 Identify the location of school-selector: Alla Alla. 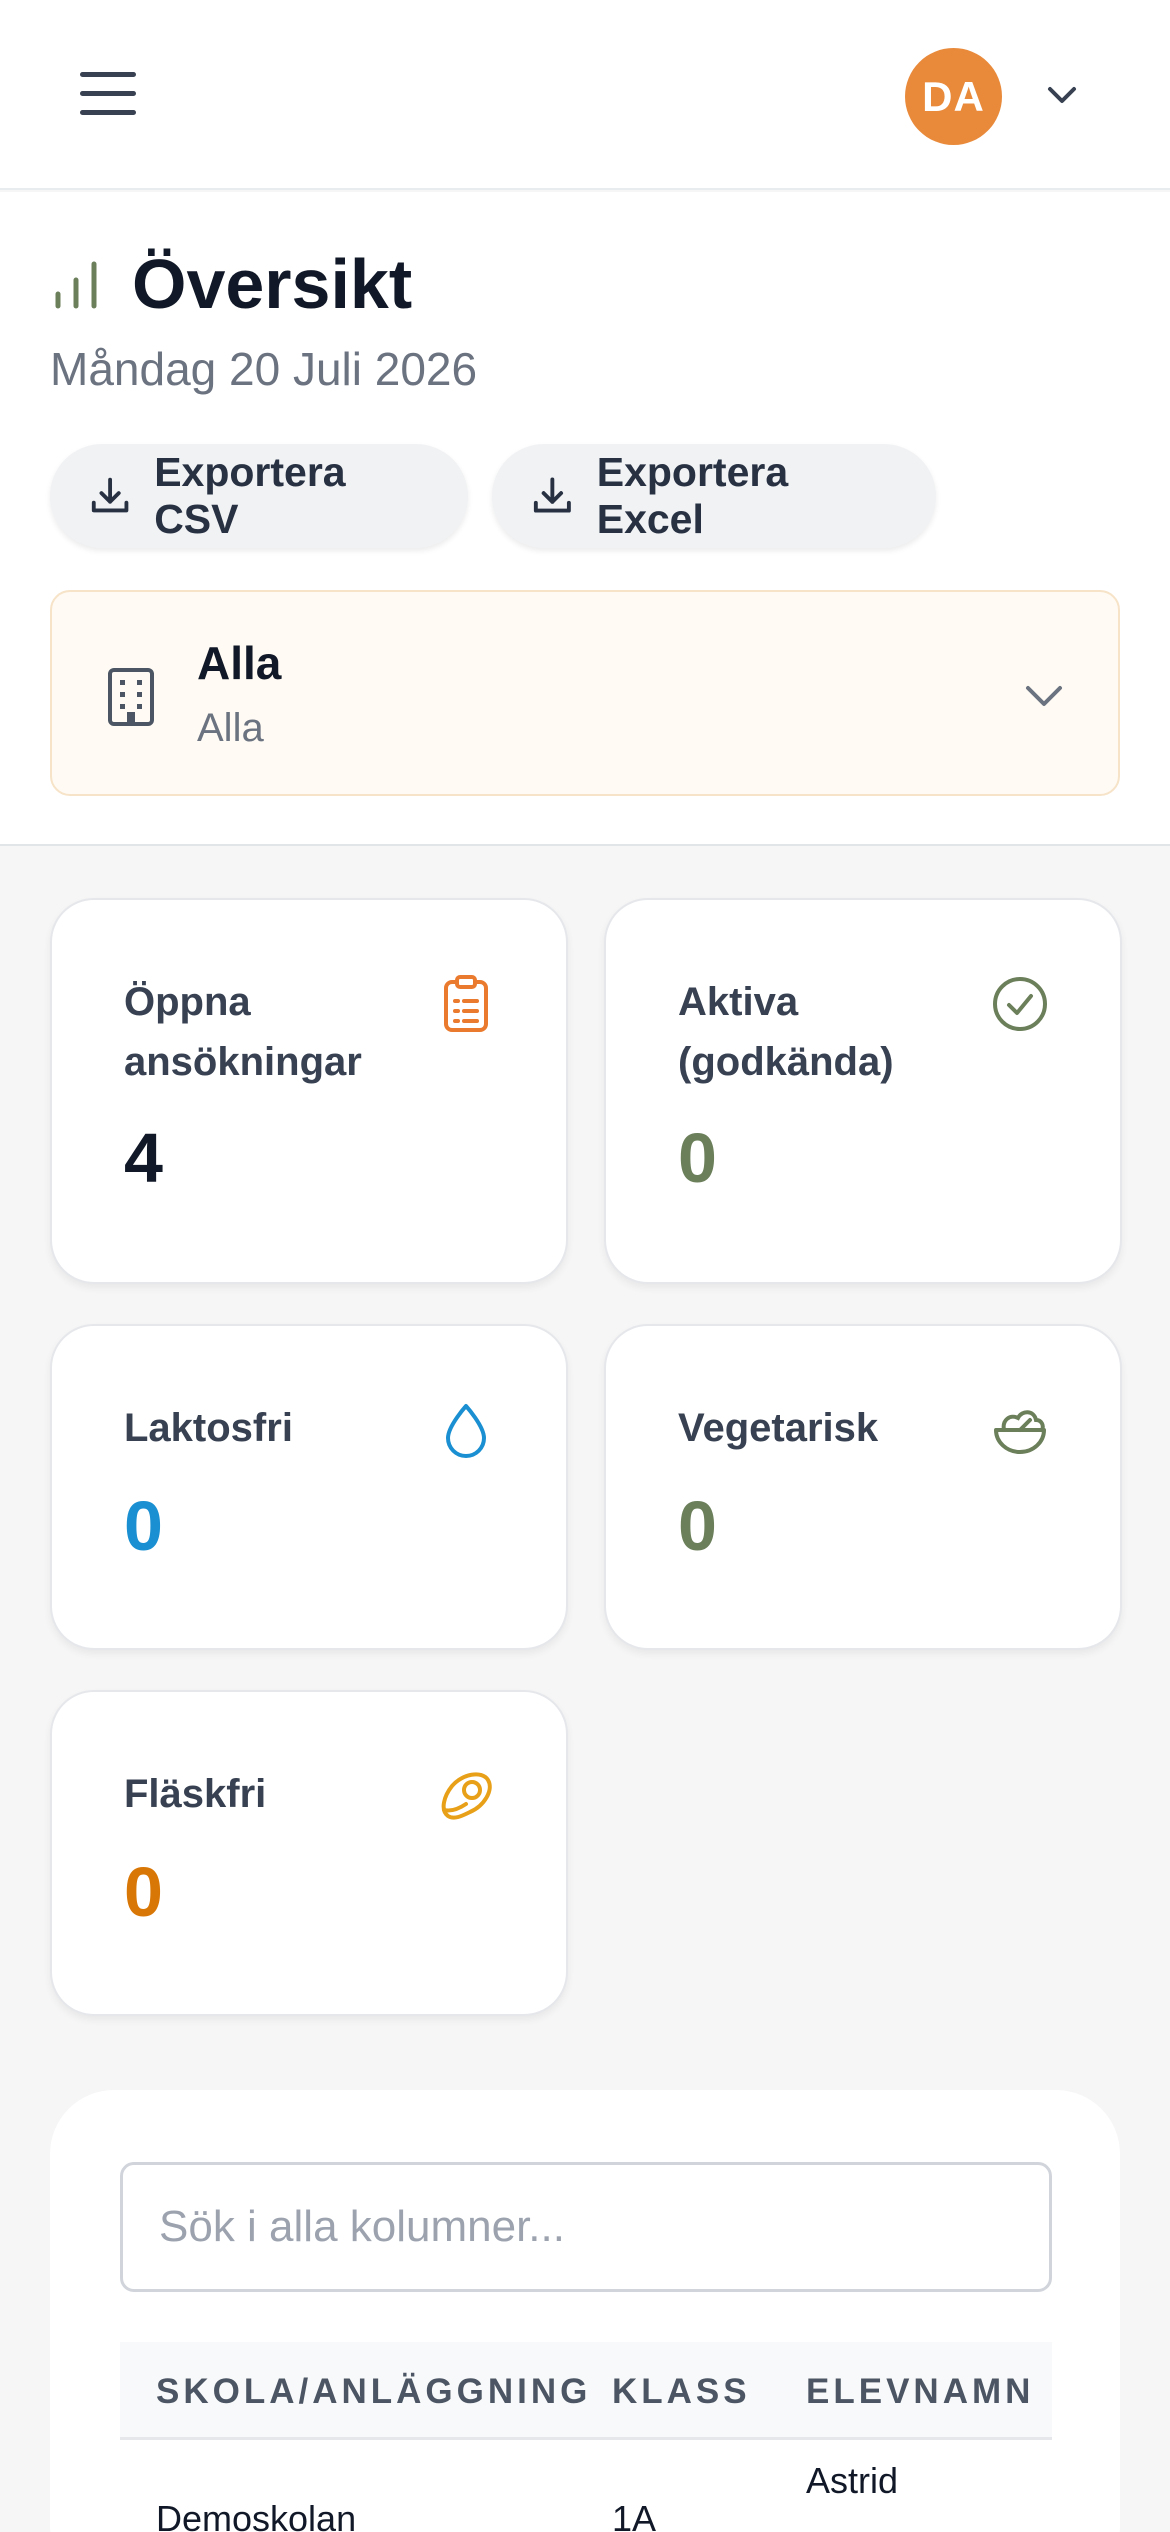
(585, 693).